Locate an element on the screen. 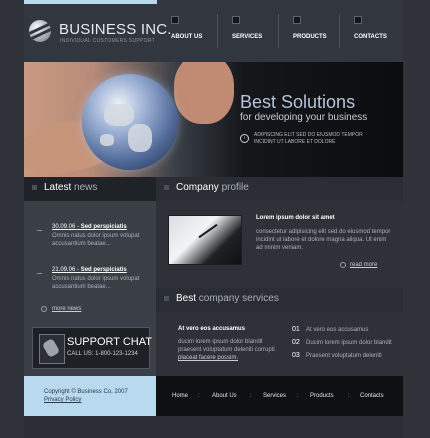 This screenshot has width=430, height=438. services-list-item: 02 Ducim lorem ipsum dolor blandit is located at coordinates (347, 345).